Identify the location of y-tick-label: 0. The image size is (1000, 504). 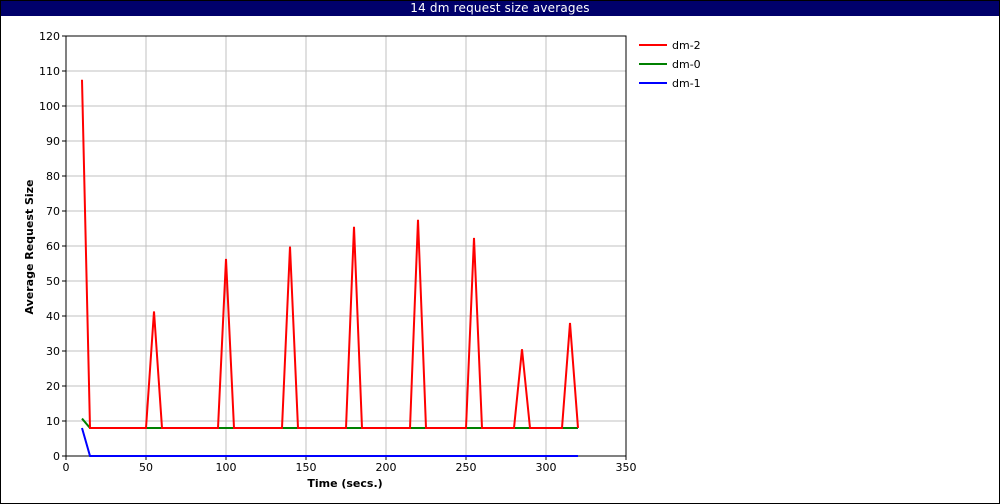
(56, 456).